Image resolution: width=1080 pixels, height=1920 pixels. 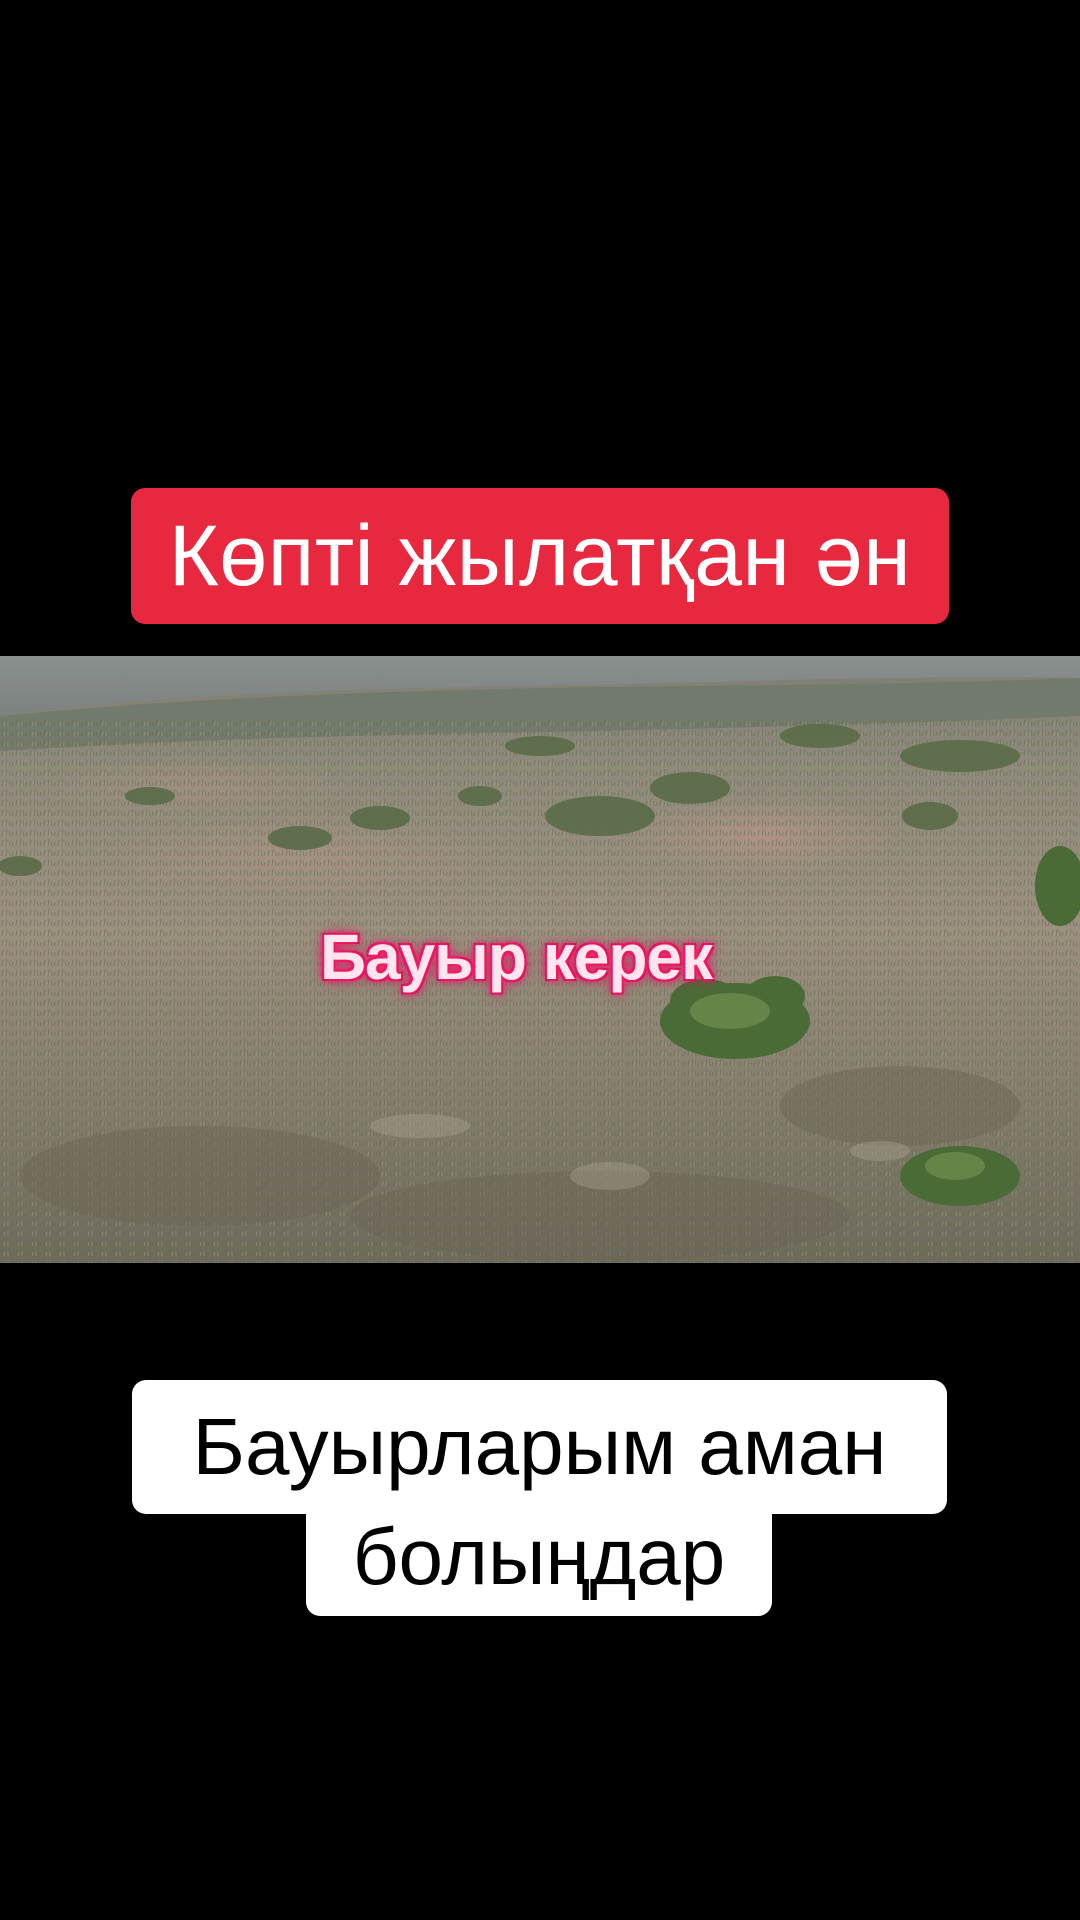 I want to click on video-overlay-caption: Бауыр керек, so click(x=516, y=957).